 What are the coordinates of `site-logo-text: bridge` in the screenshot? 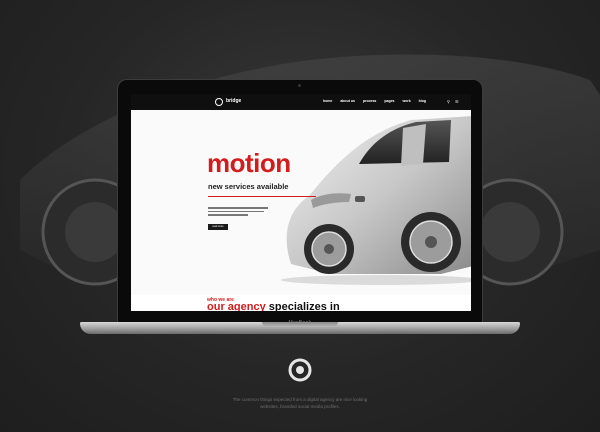 It's located at (233, 101).